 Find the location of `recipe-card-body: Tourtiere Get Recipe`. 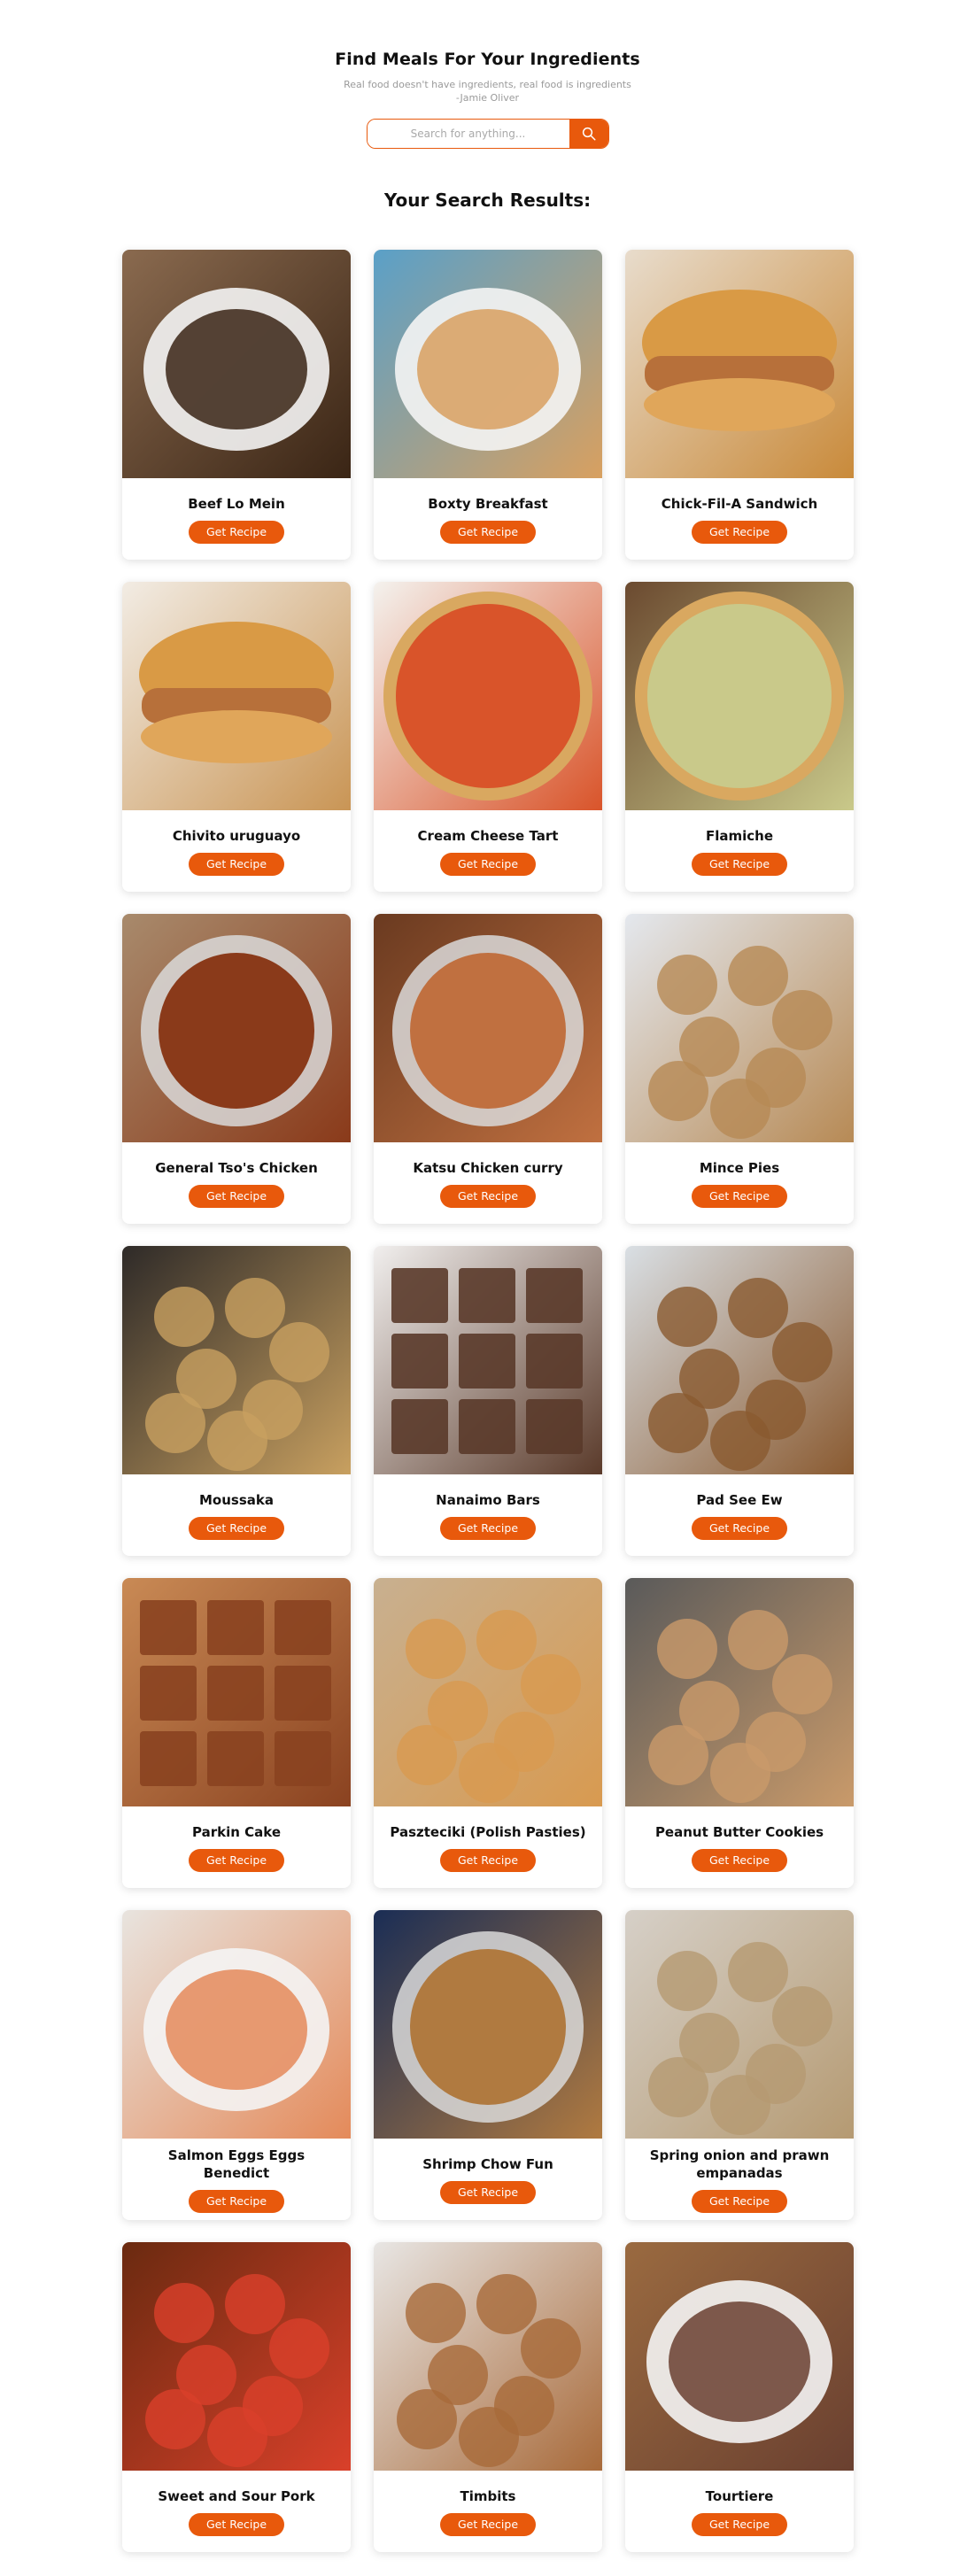

recipe-card-body: Tourtiere Get Recipe is located at coordinates (739, 2511).